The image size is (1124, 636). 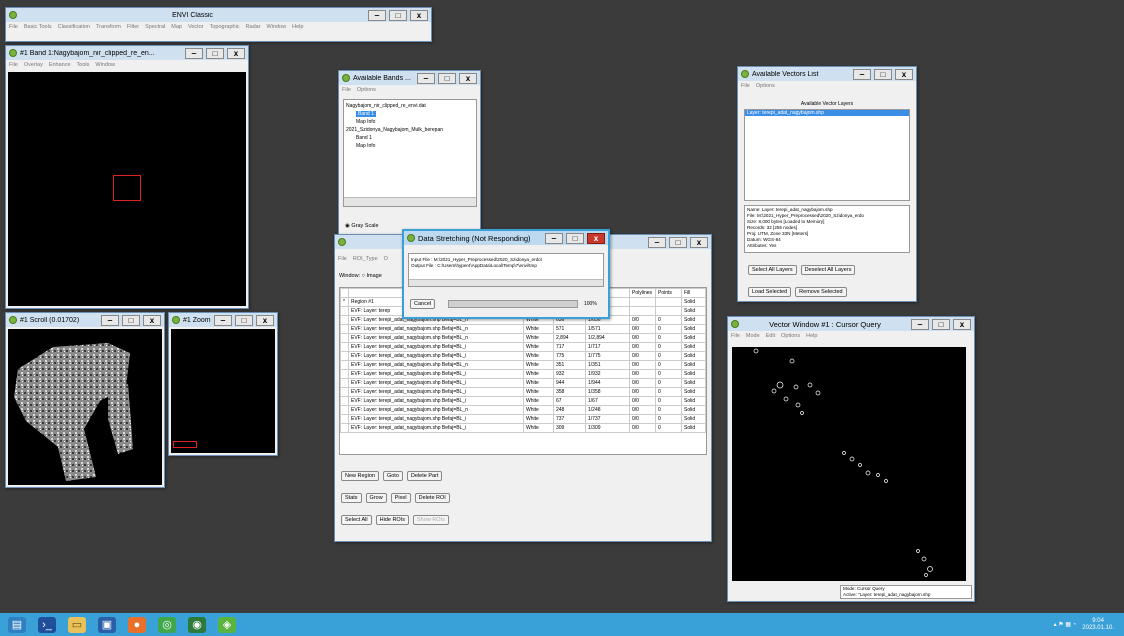 I want to click on pixel-button: Pixel, so click(x=400, y=498).